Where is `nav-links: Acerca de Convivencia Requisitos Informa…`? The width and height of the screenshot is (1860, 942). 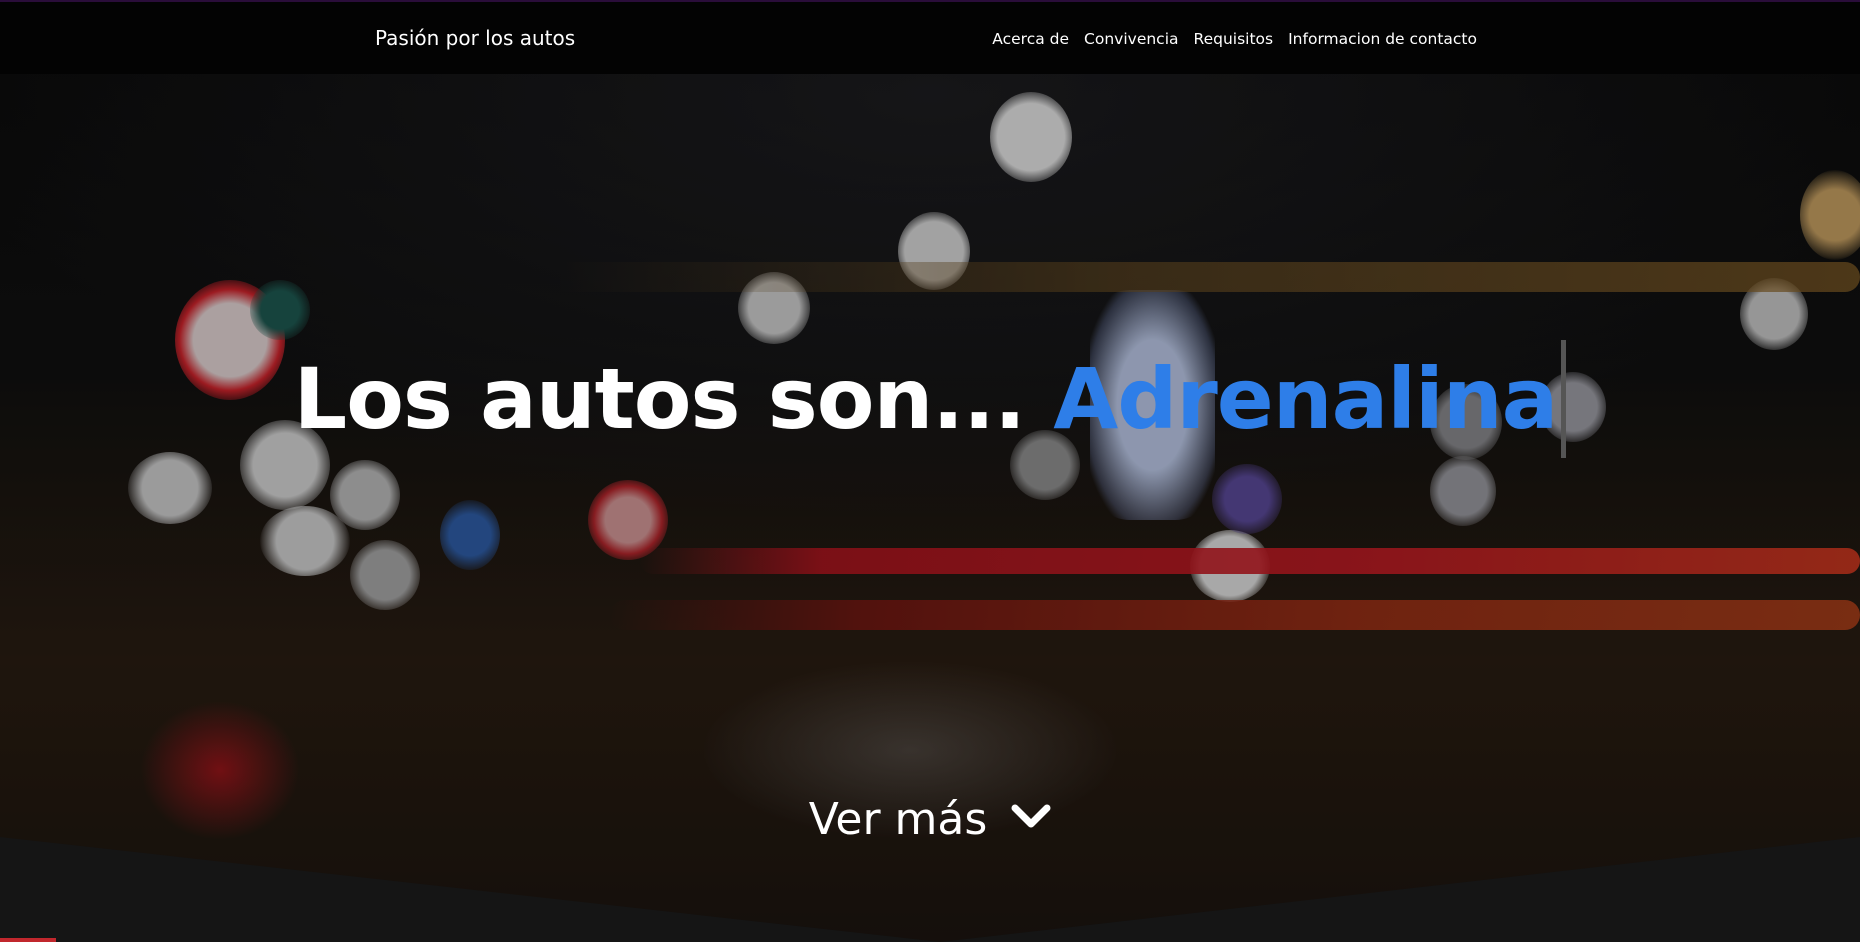
nav-links: Acerca de Convivencia Requisitos Informa… is located at coordinates (1234, 39).